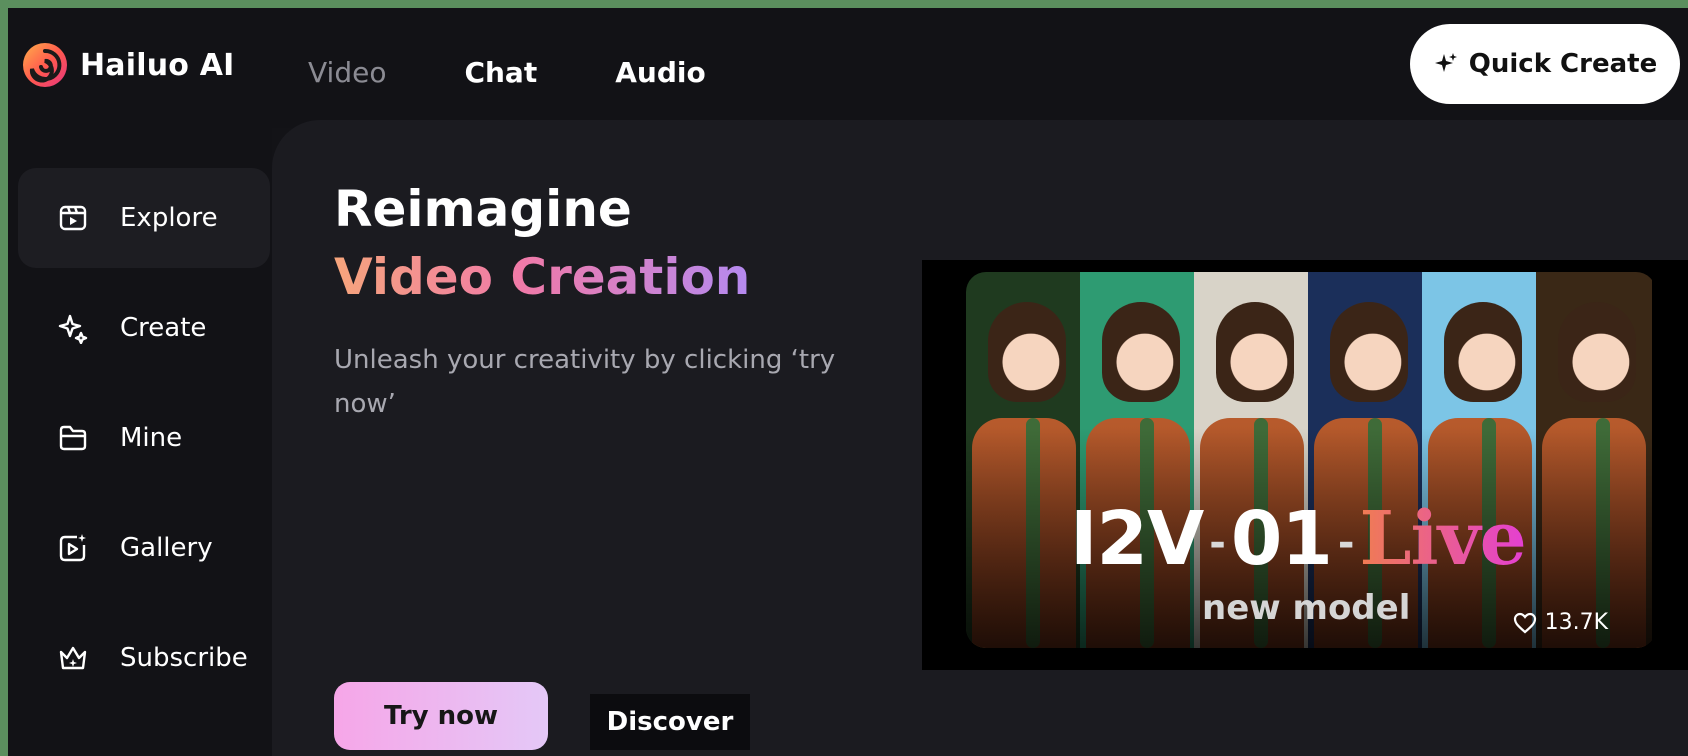 This screenshot has width=1688, height=756. I want to click on crown-icon, so click(73, 658).